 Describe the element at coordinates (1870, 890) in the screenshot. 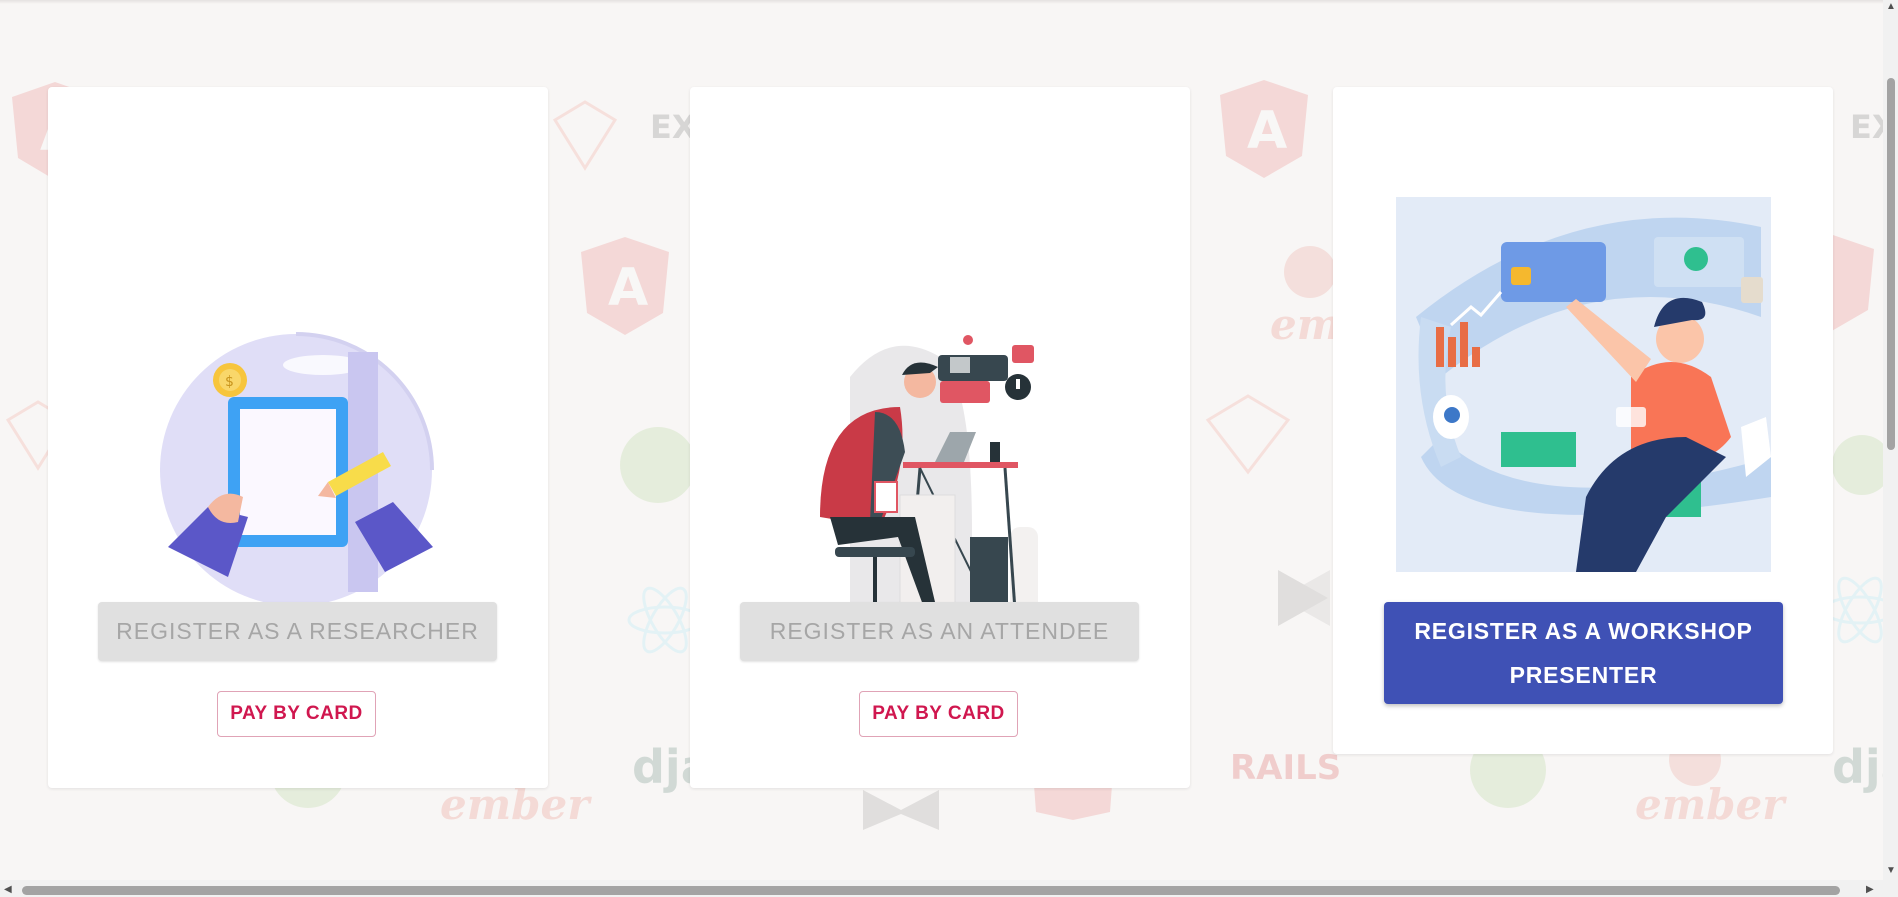

I see `scroll-right-arrow-icon: ▶` at that location.